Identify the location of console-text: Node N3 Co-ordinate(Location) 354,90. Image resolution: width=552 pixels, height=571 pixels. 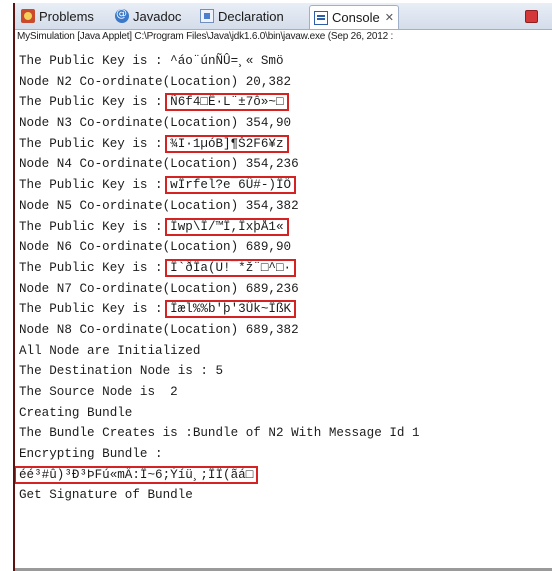
(155, 123).